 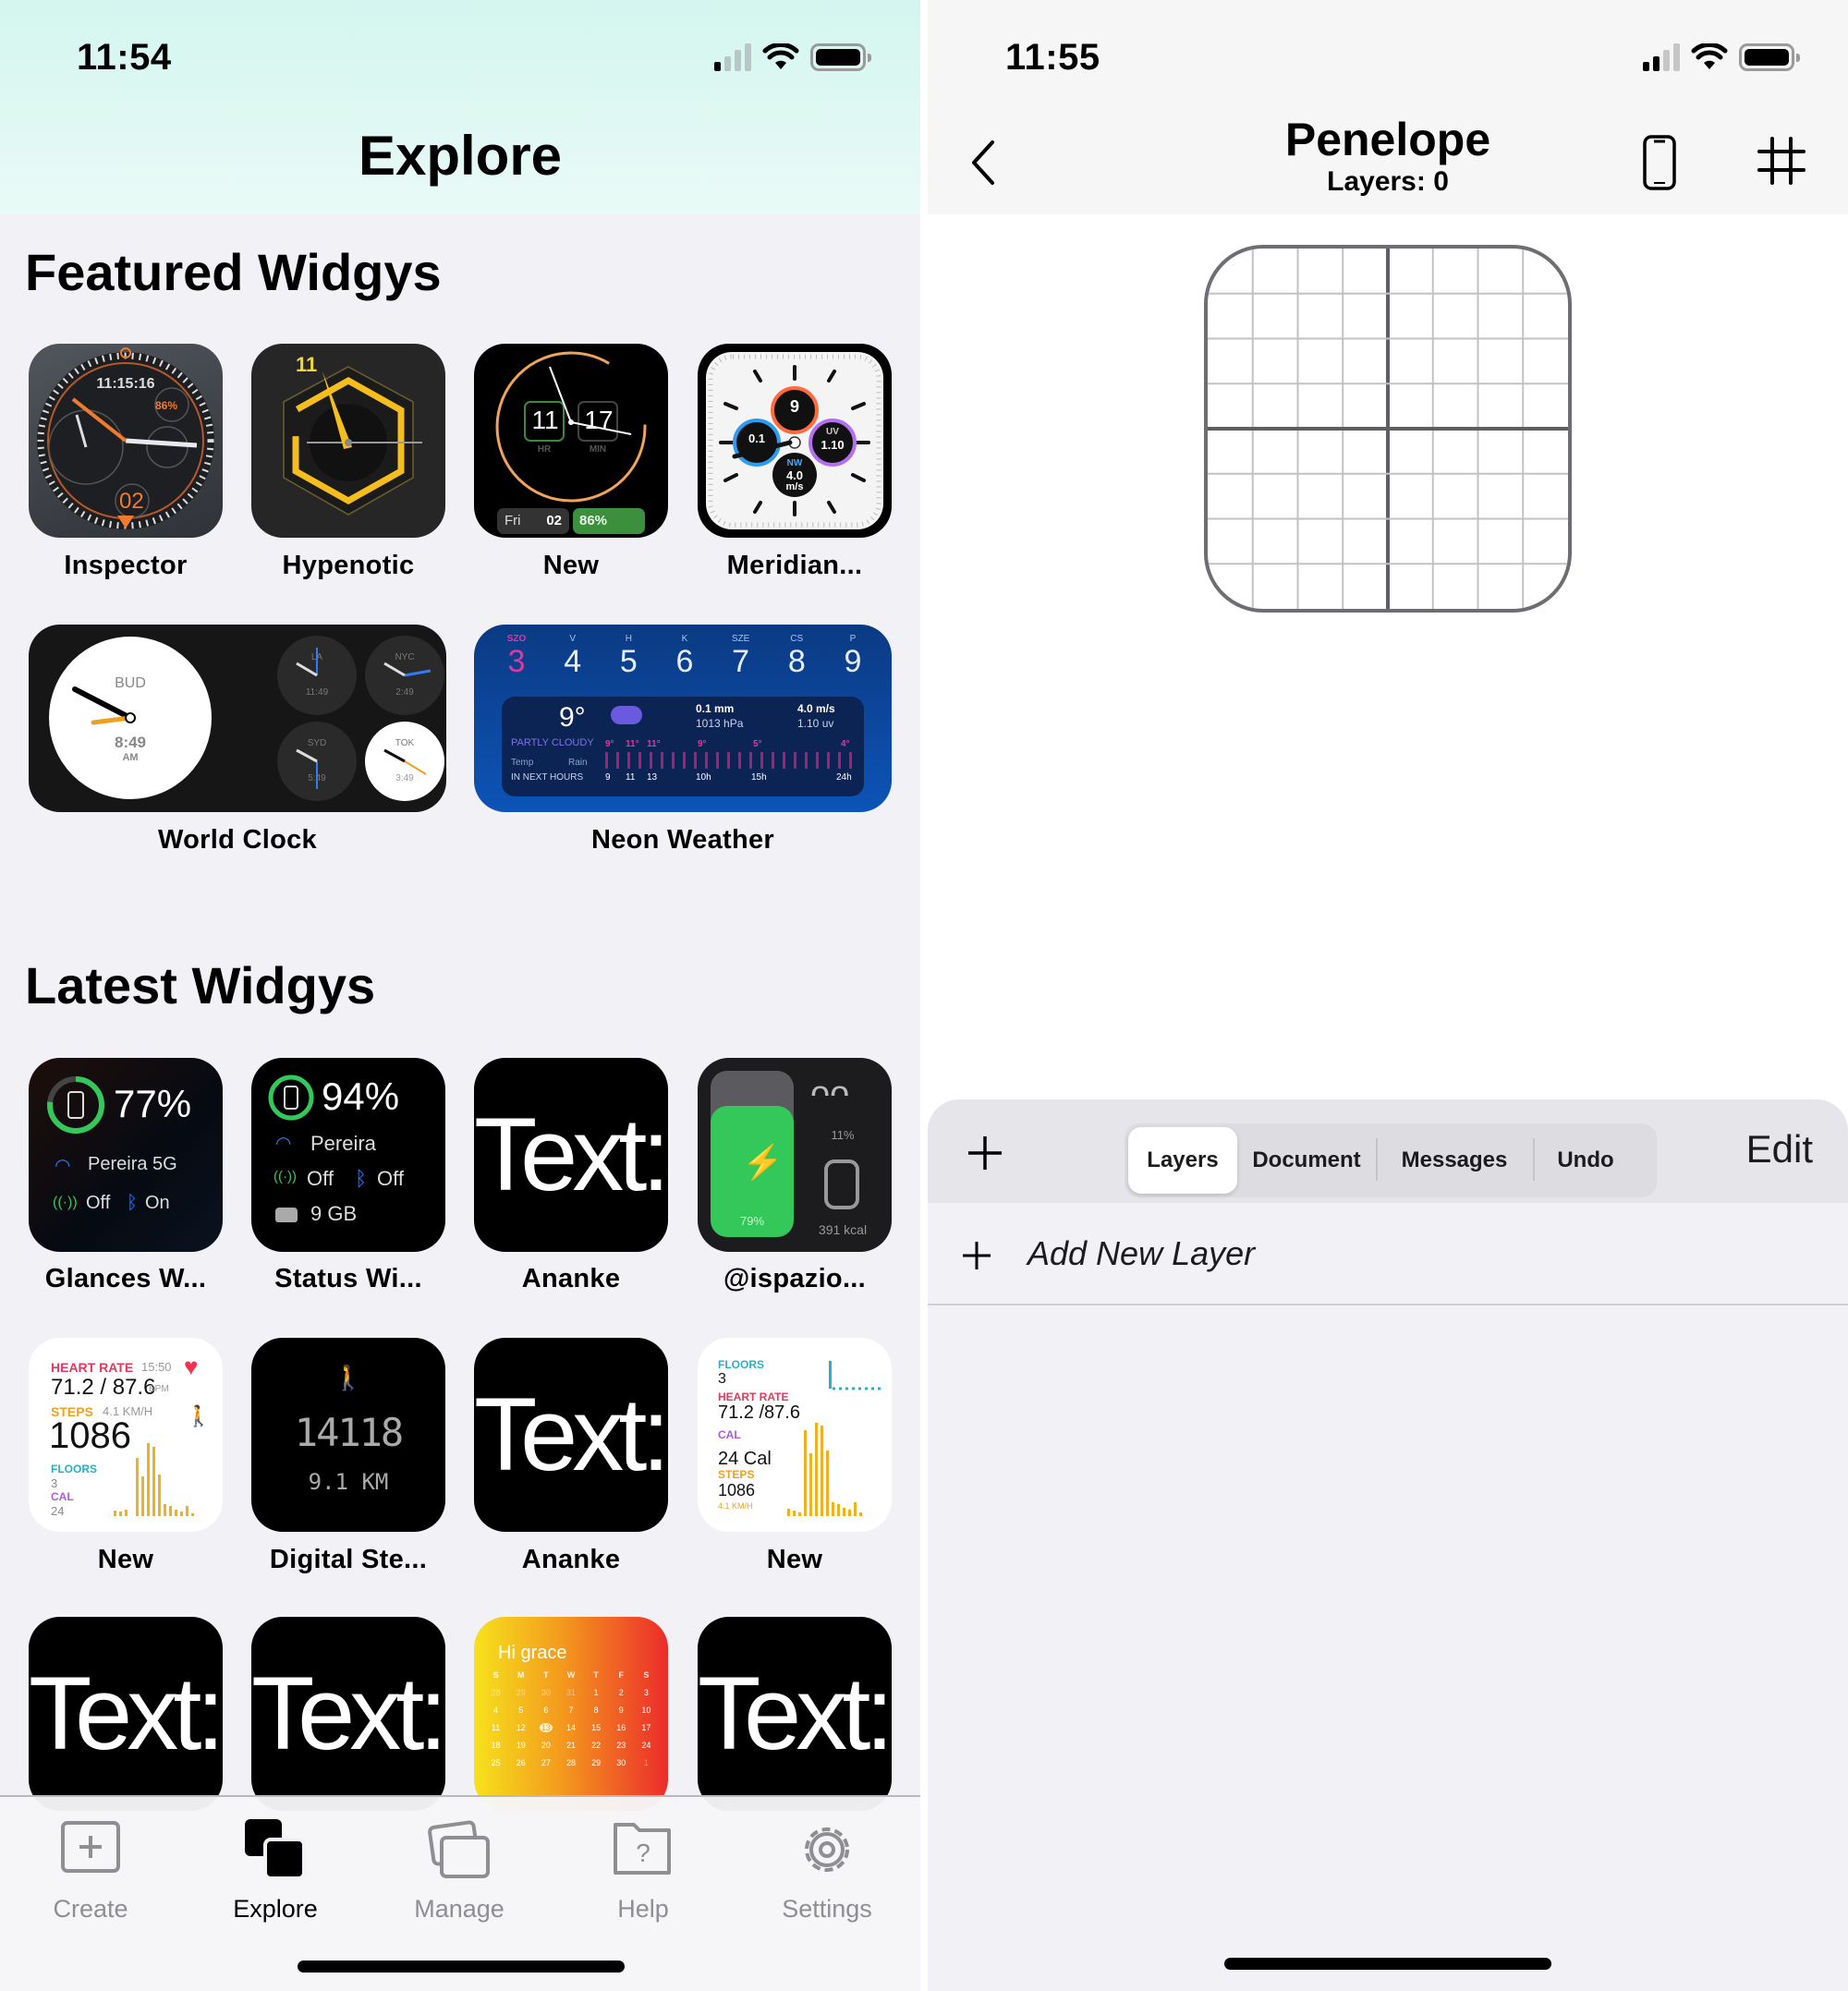 I want to click on tab-manage: Manage, so click(x=459, y=1871).